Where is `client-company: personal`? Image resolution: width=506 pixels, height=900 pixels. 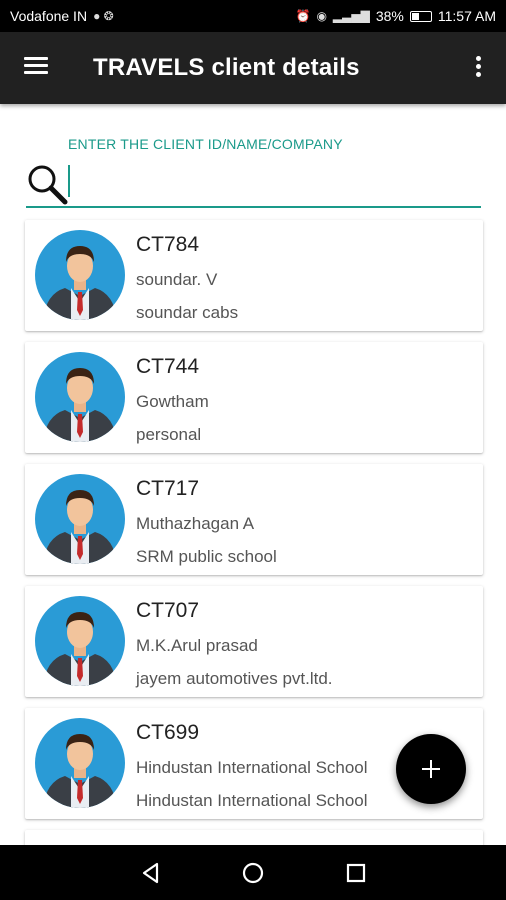
client-company: personal is located at coordinates (169, 434).